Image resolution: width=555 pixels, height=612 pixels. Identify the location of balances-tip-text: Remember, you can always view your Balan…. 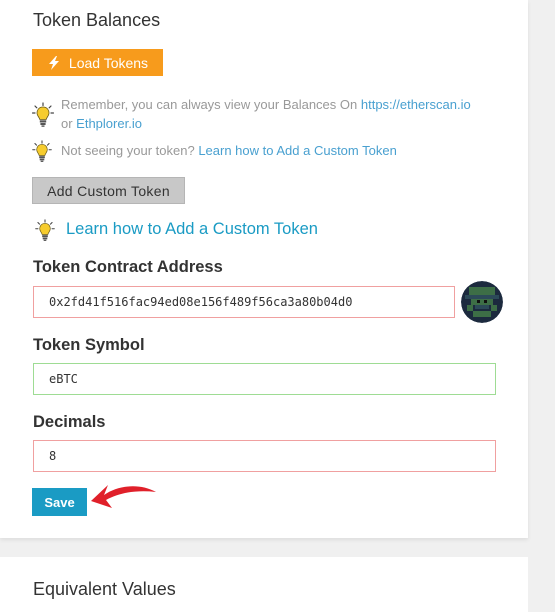
(211, 104).